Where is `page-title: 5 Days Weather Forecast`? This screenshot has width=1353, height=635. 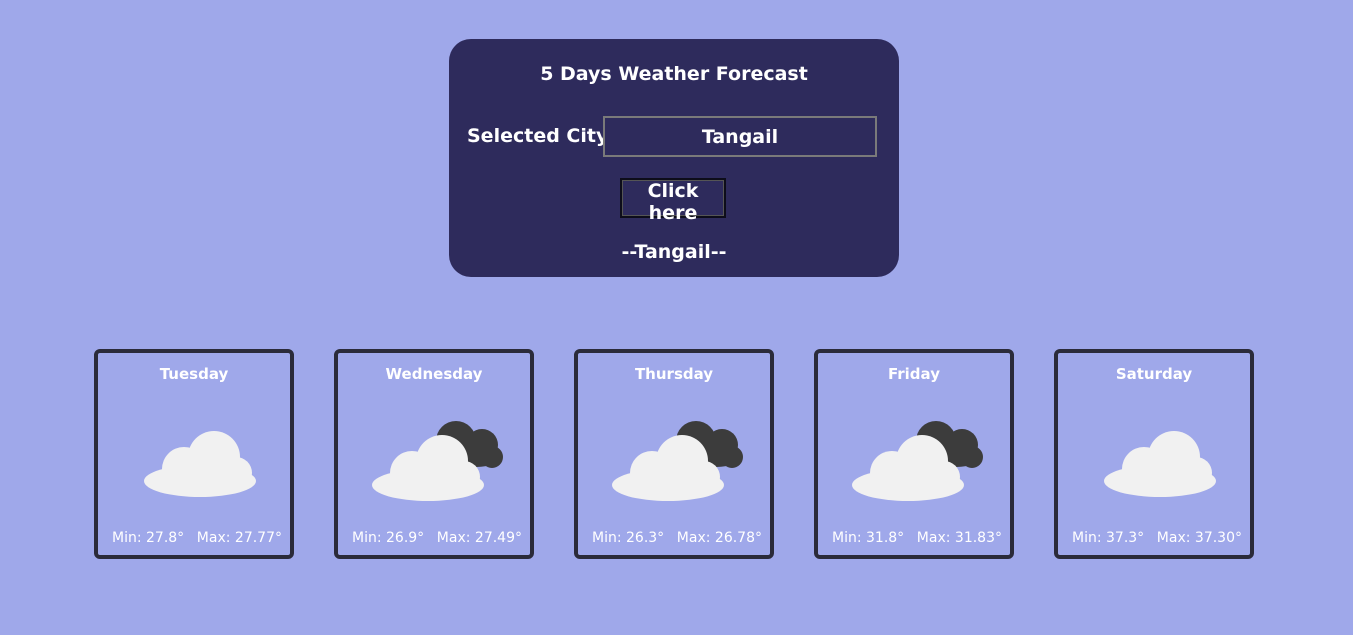 page-title: 5 Days Weather Forecast is located at coordinates (674, 74).